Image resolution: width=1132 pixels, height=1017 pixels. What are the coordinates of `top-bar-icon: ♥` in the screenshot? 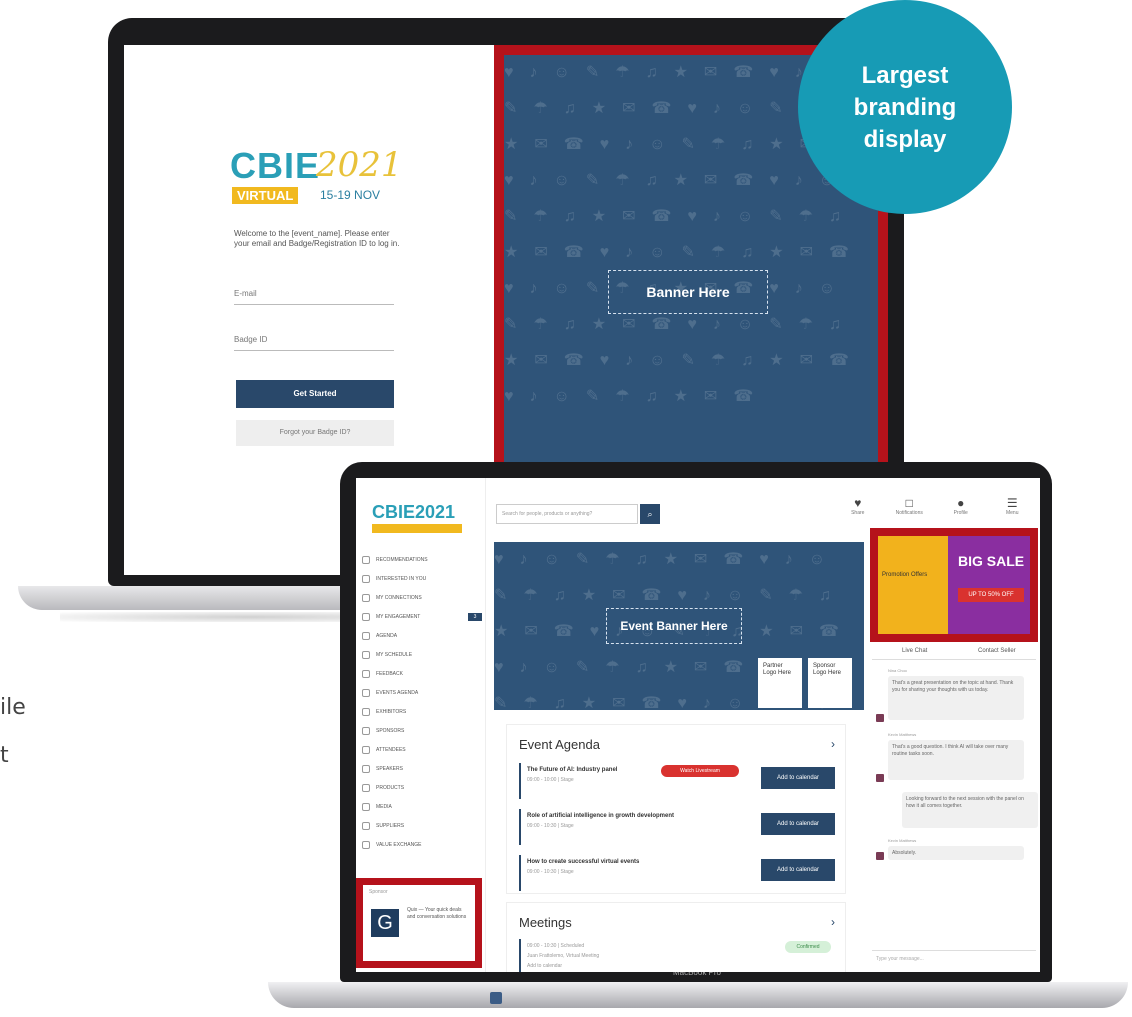 It's located at (858, 503).